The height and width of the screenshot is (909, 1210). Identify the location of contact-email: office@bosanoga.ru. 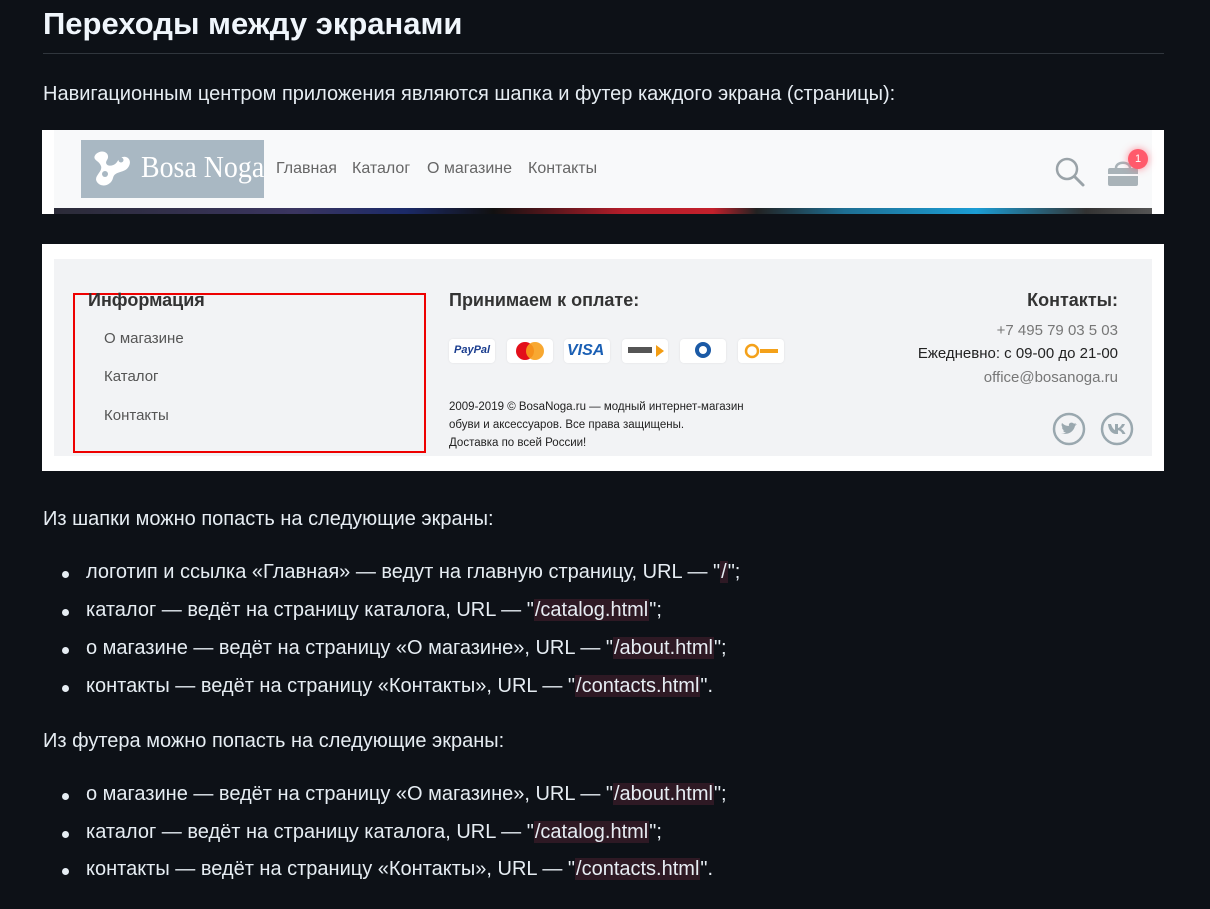
(1051, 377).